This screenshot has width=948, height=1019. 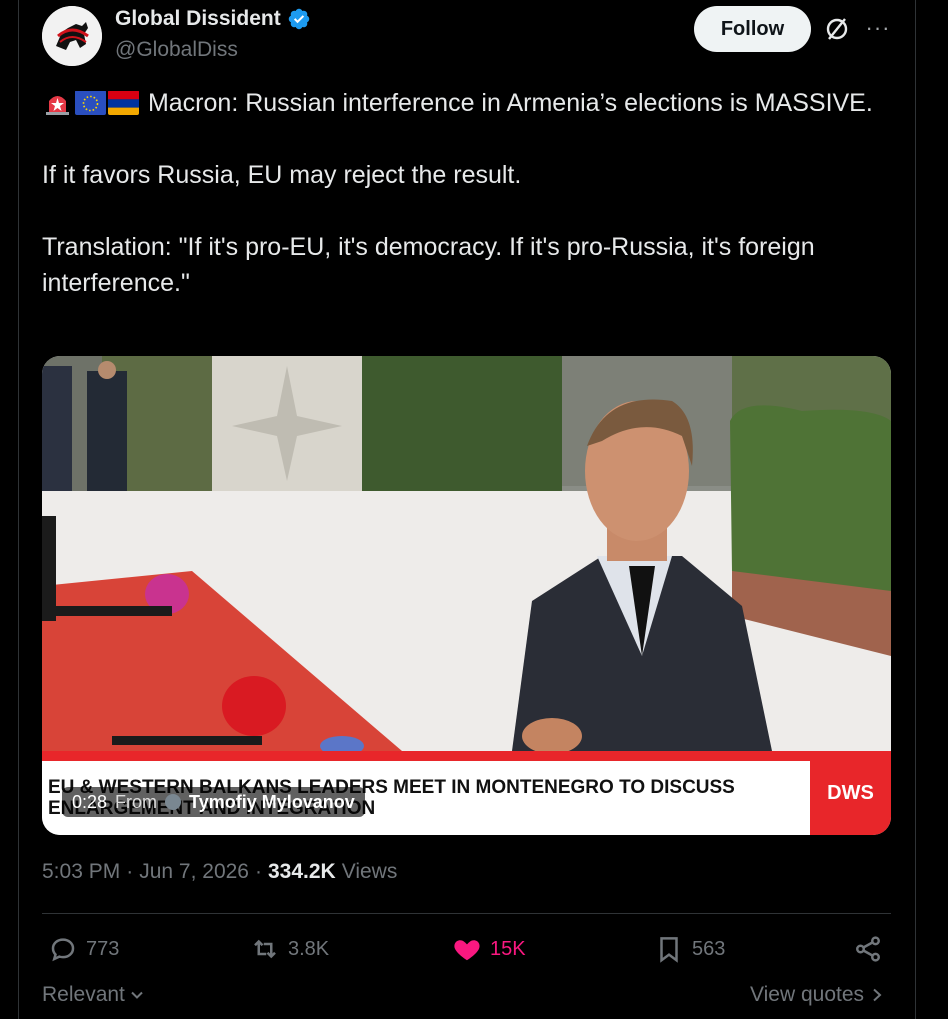 I want to click on verified-badge-icon, so click(x=298, y=19).